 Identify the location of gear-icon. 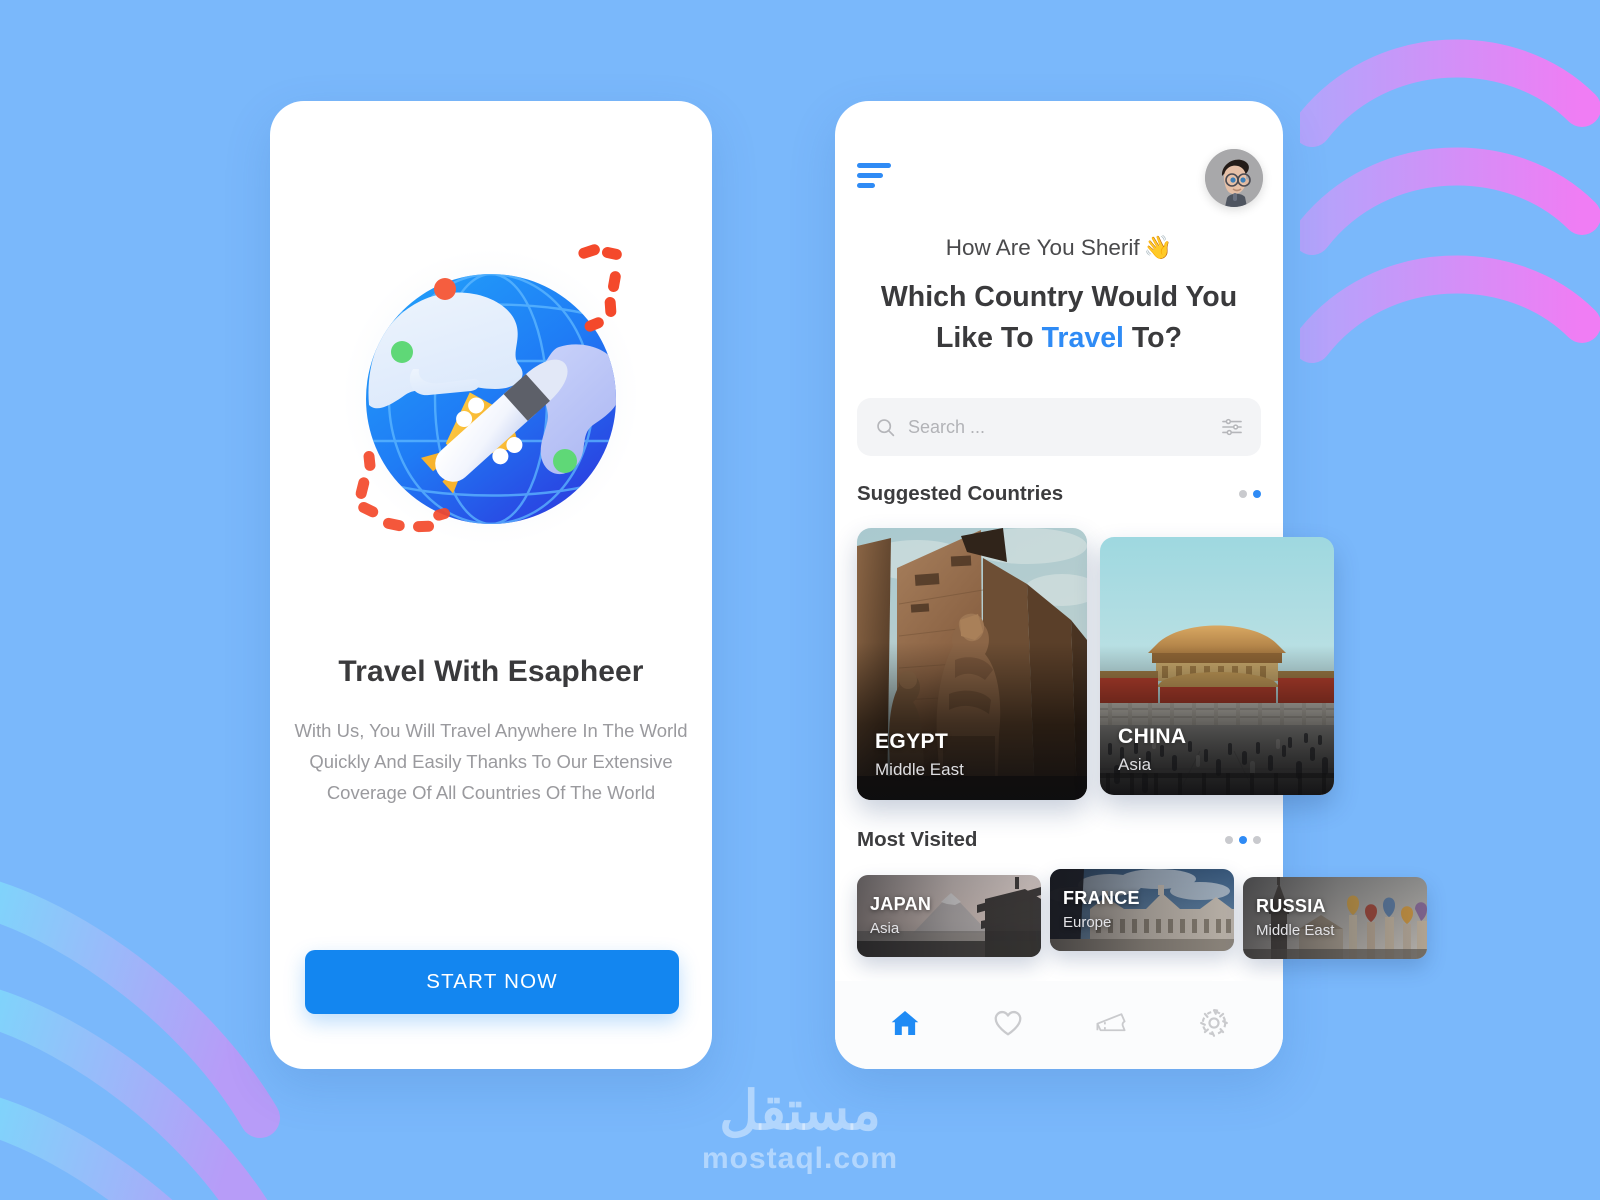
(1214, 1025).